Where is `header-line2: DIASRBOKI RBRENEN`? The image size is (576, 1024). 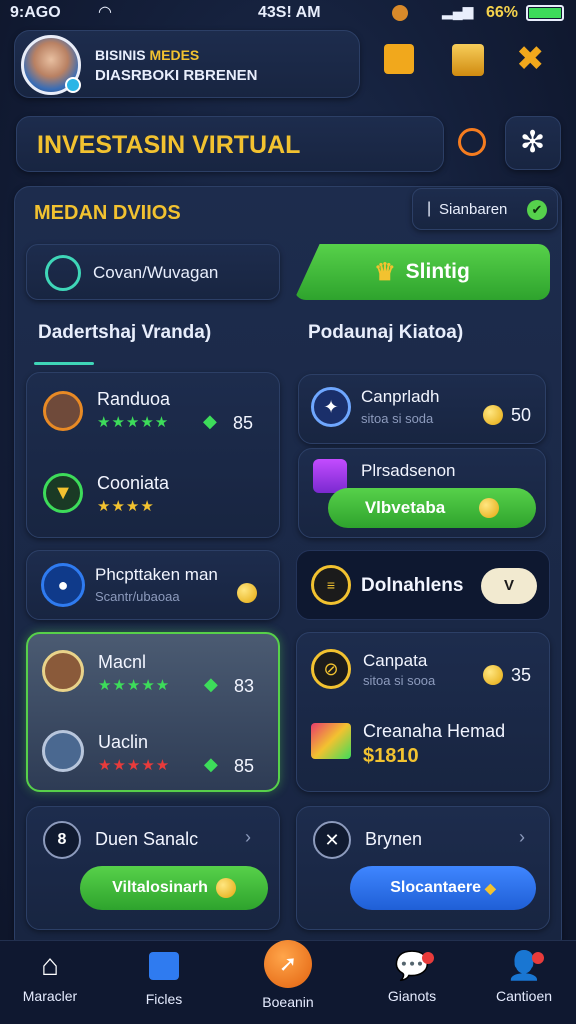
header-line2: DIASRBOKI RBRENEN is located at coordinates (176, 75).